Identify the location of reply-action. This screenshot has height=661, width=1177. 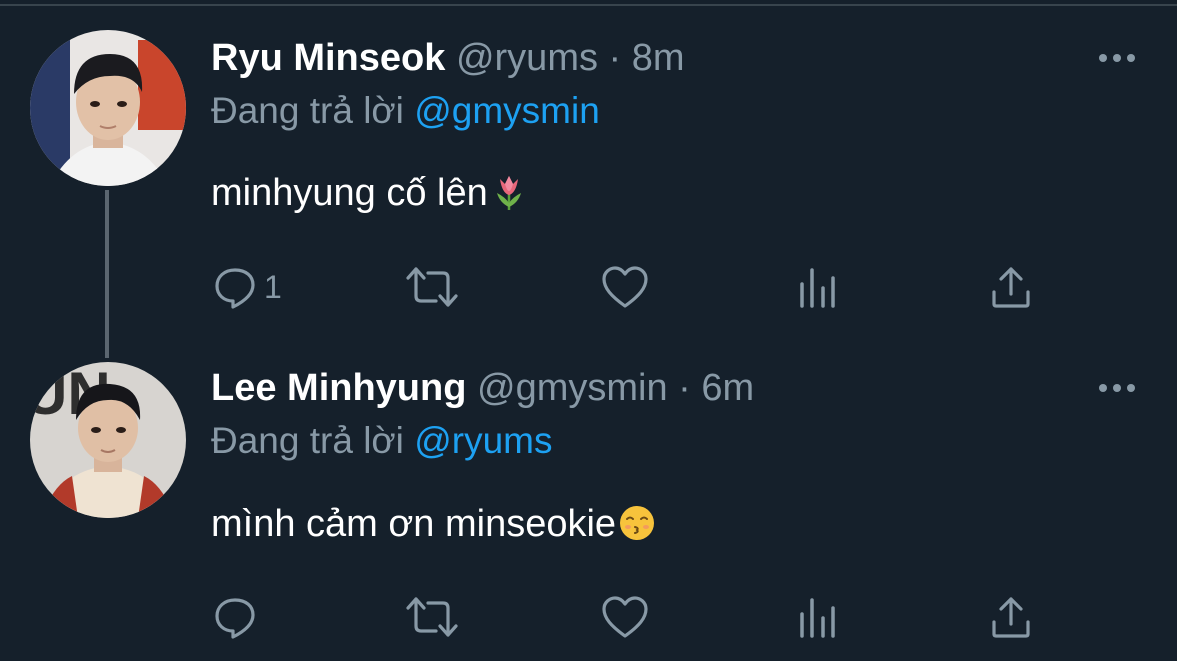
(238, 617).